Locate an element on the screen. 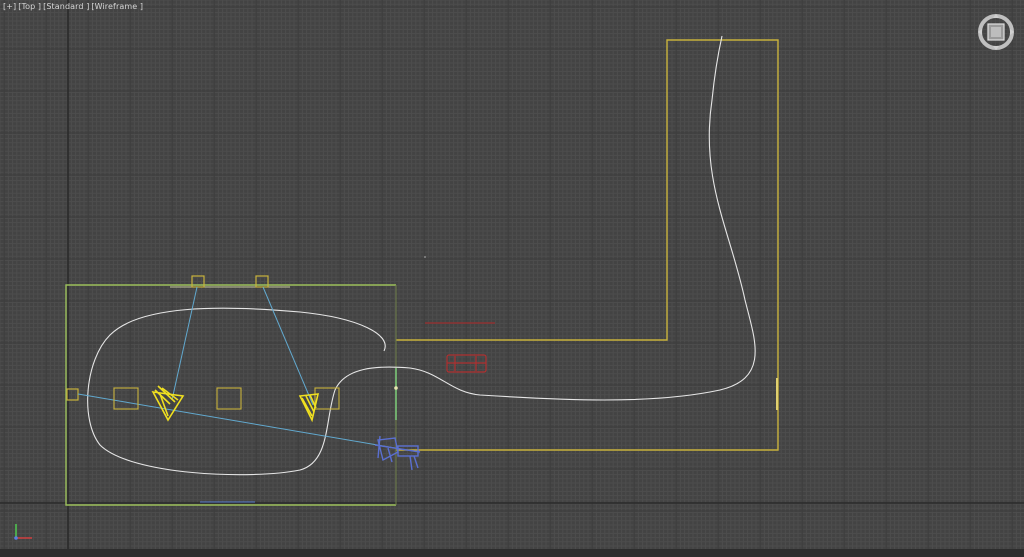  viewport-display-label: [Wireframe ] is located at coordinates (117, 6).